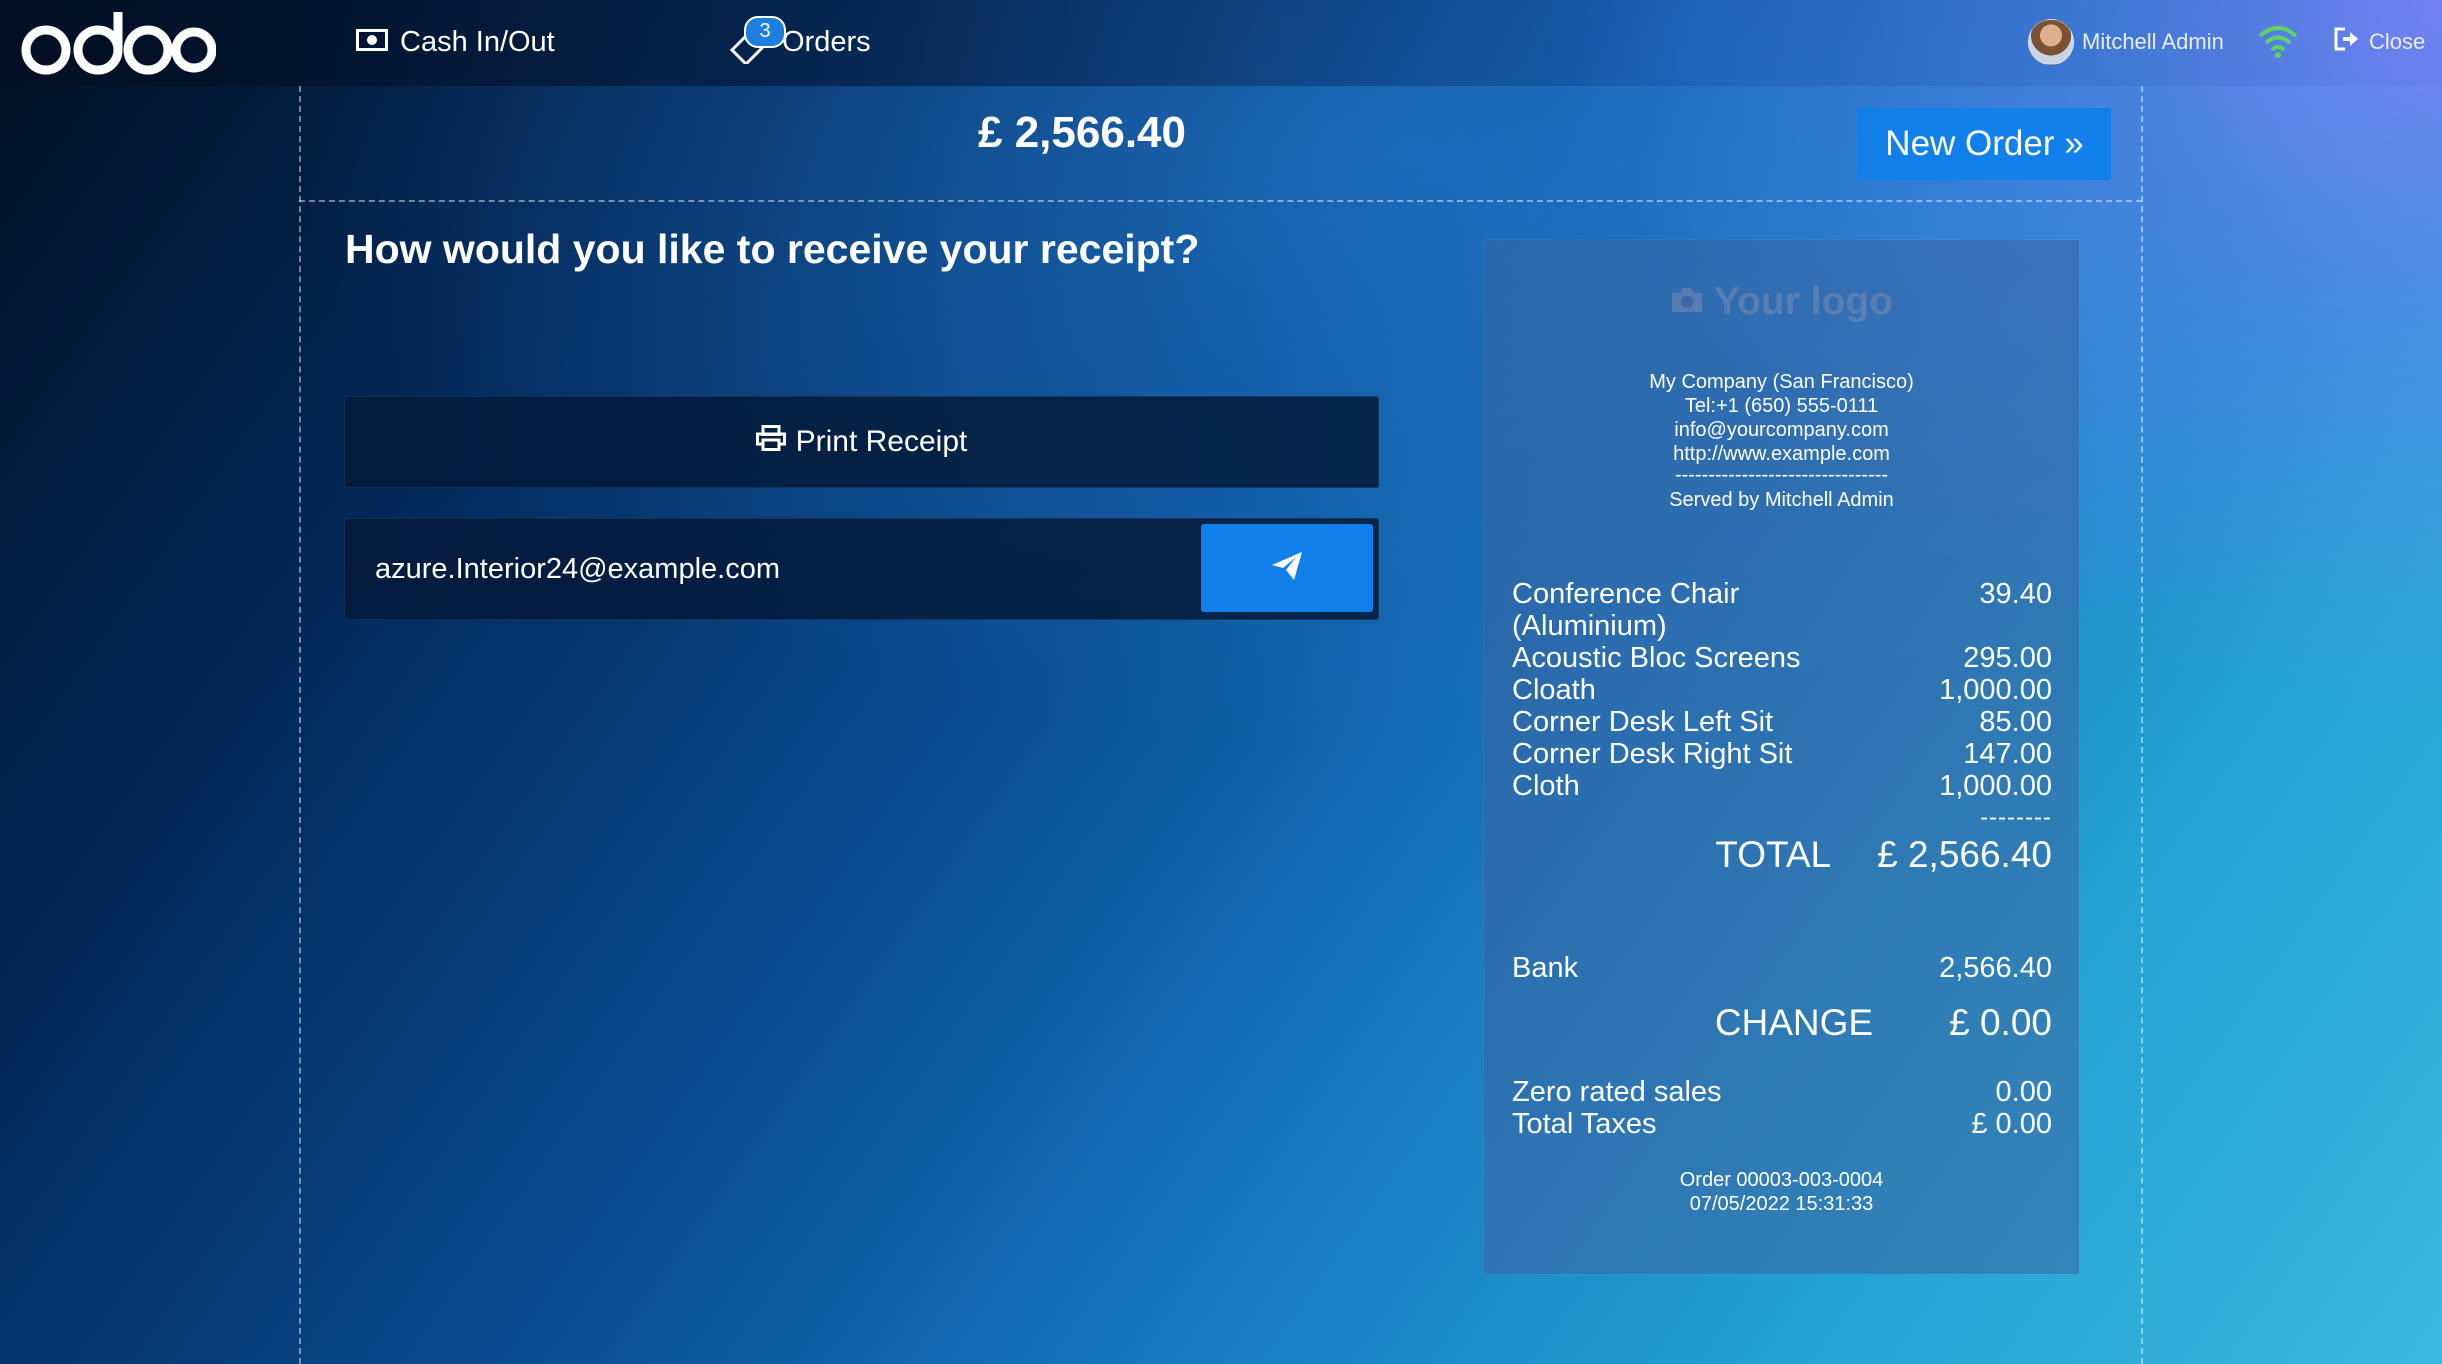  I want to click on receipt-taxes: Zero rated sales 0.00 Total Taxes £ 0.00, so click(1782, 1108).